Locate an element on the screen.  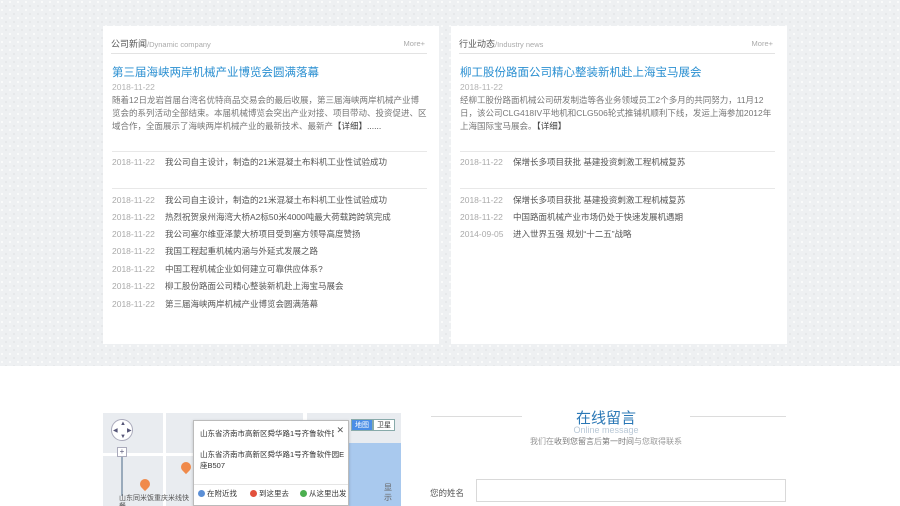
zoom-slider is located at coordinates (122, 476).